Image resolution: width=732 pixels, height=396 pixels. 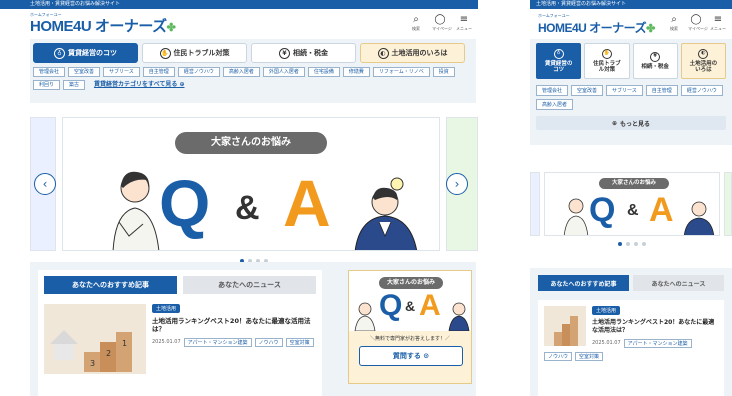 I want to click on tab-land-use: ◐ 土地活用の いろは, so click(x=703, y=61).